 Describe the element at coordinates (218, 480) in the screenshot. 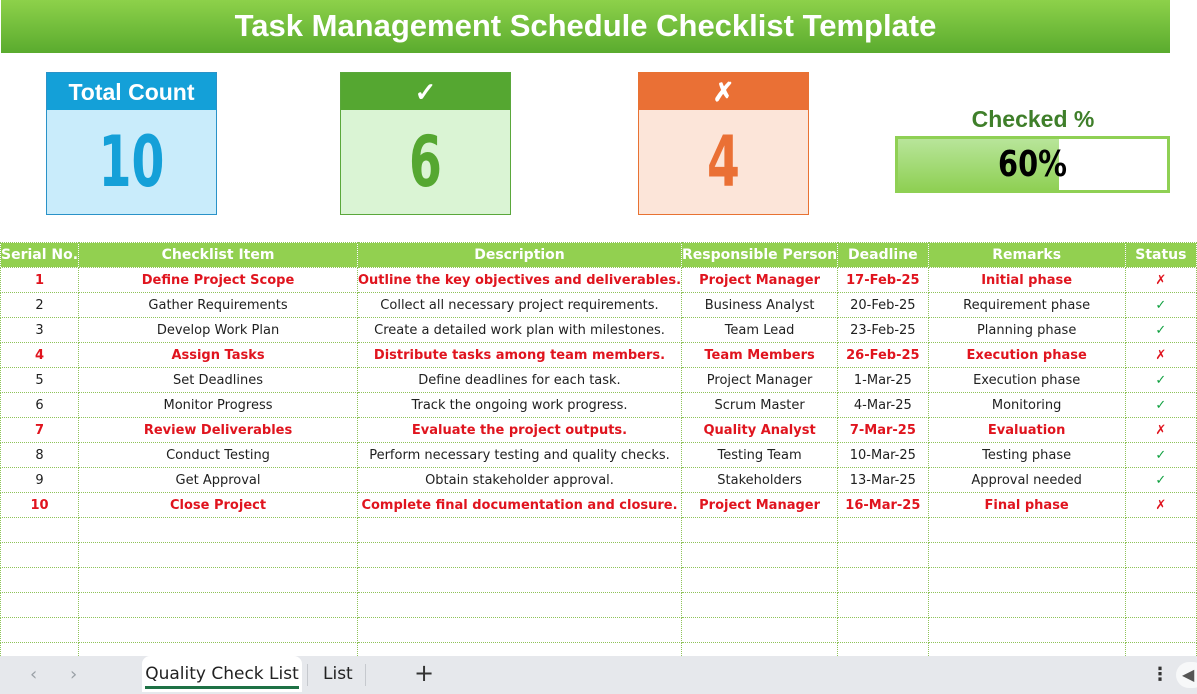

I see `cell-checklist-item: Get Approval` at that location.